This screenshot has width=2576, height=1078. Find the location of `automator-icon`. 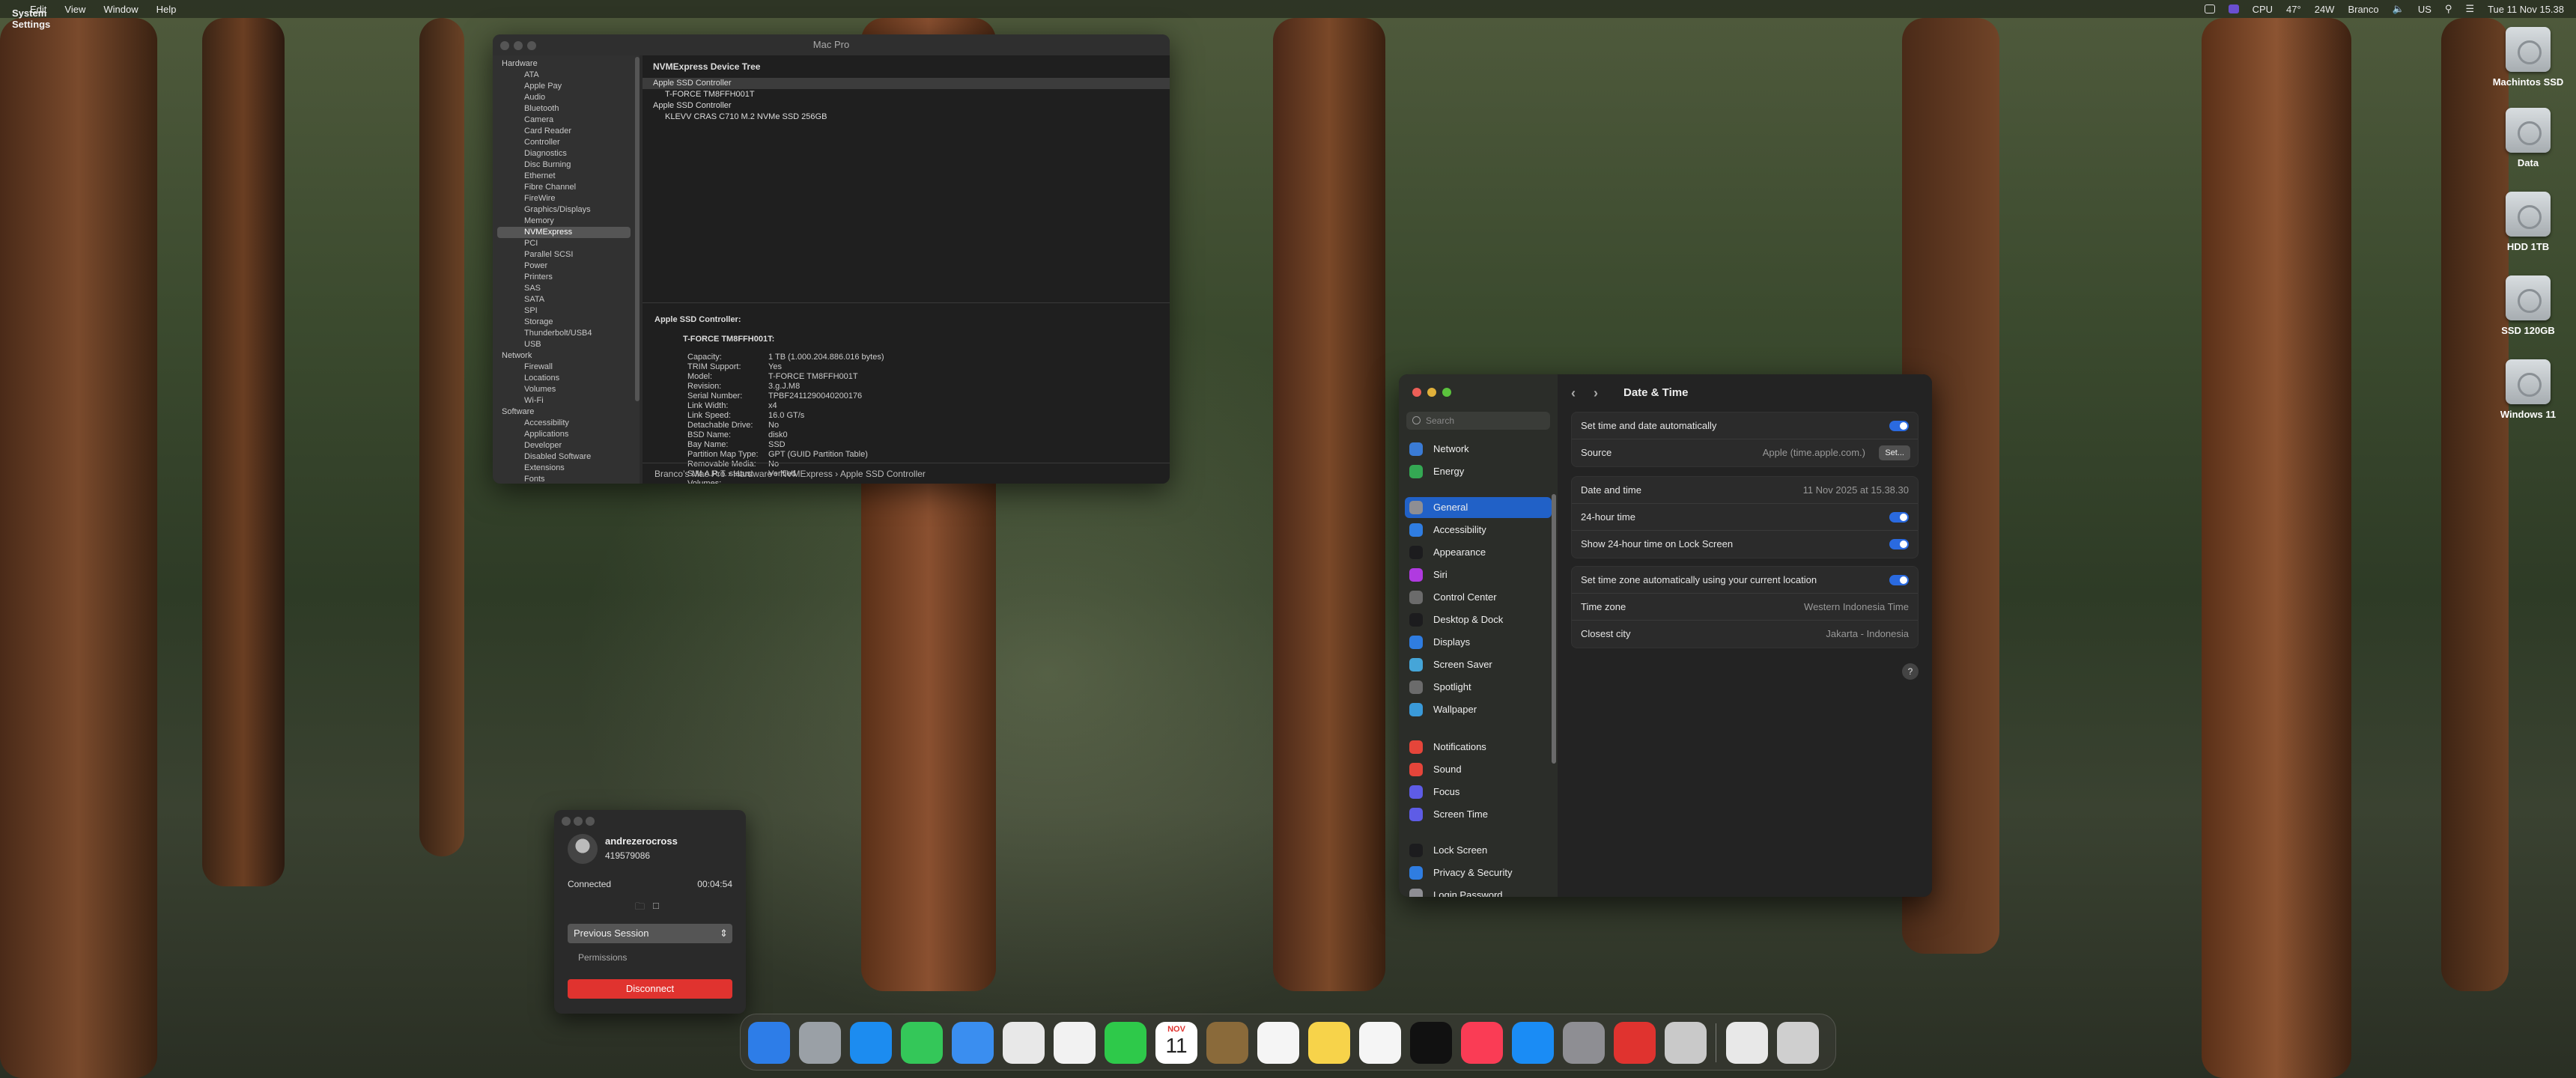

automator-icon is located at coordinates (1686, 1043).